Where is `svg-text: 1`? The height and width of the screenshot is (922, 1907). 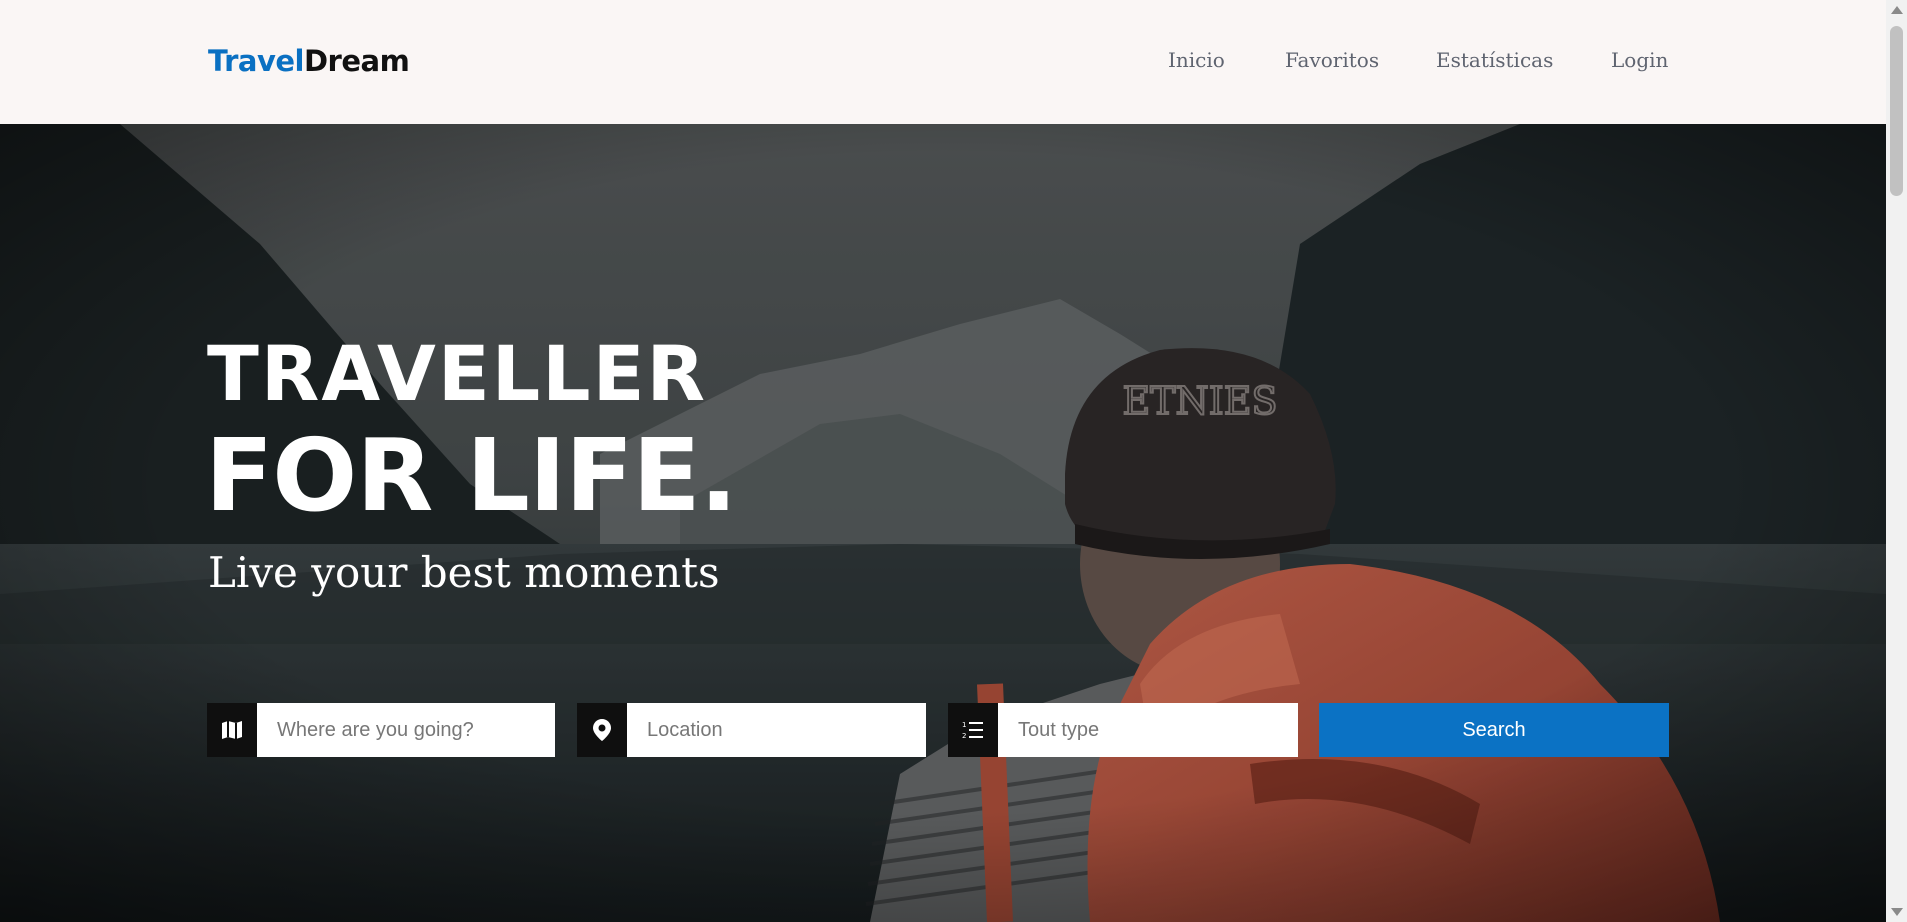 svg-text: 1 is located at coordinates (964, 725).